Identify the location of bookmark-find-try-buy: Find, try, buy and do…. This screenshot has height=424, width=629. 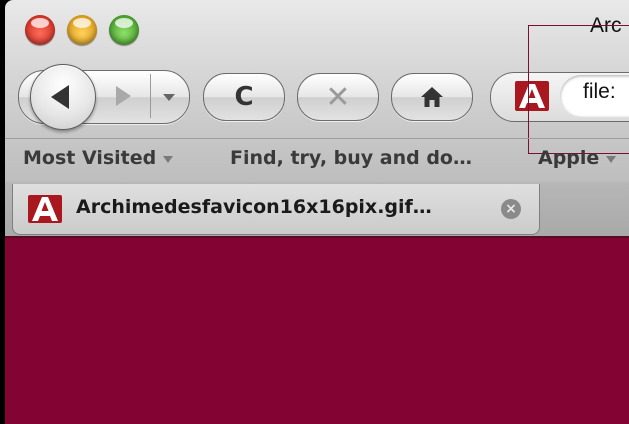
(351, 158).